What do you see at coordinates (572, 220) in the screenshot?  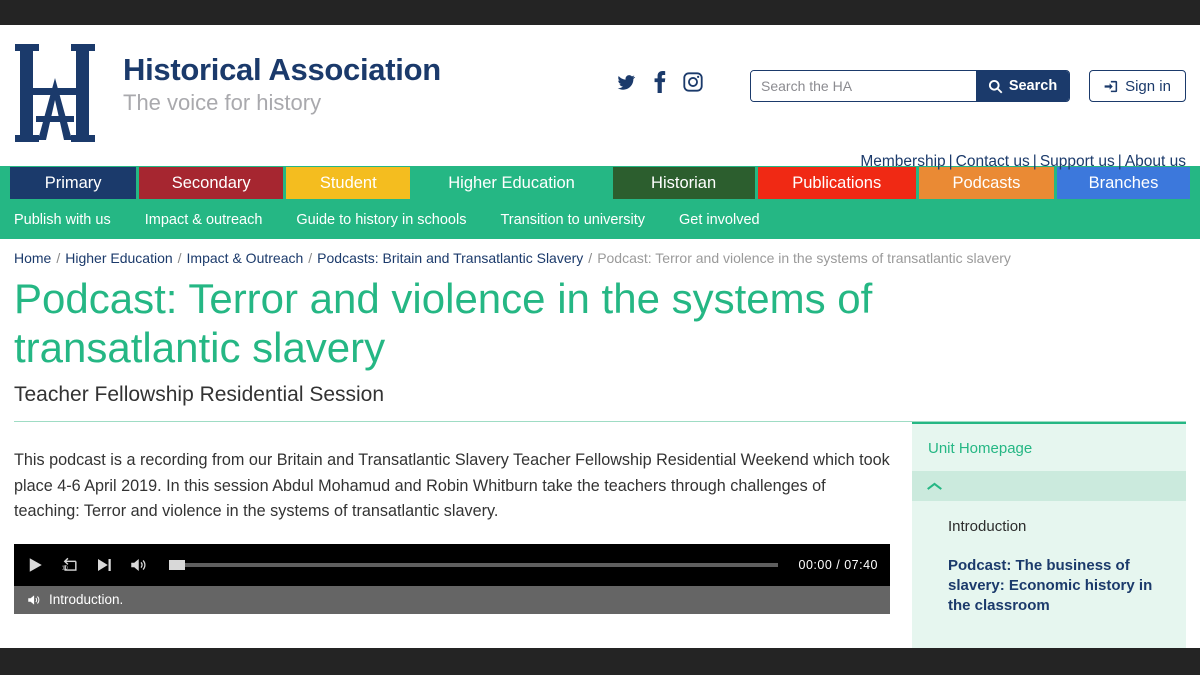 I see `subnav-item-transition-to-university: Transition to university` at bounding box center [572, 220].